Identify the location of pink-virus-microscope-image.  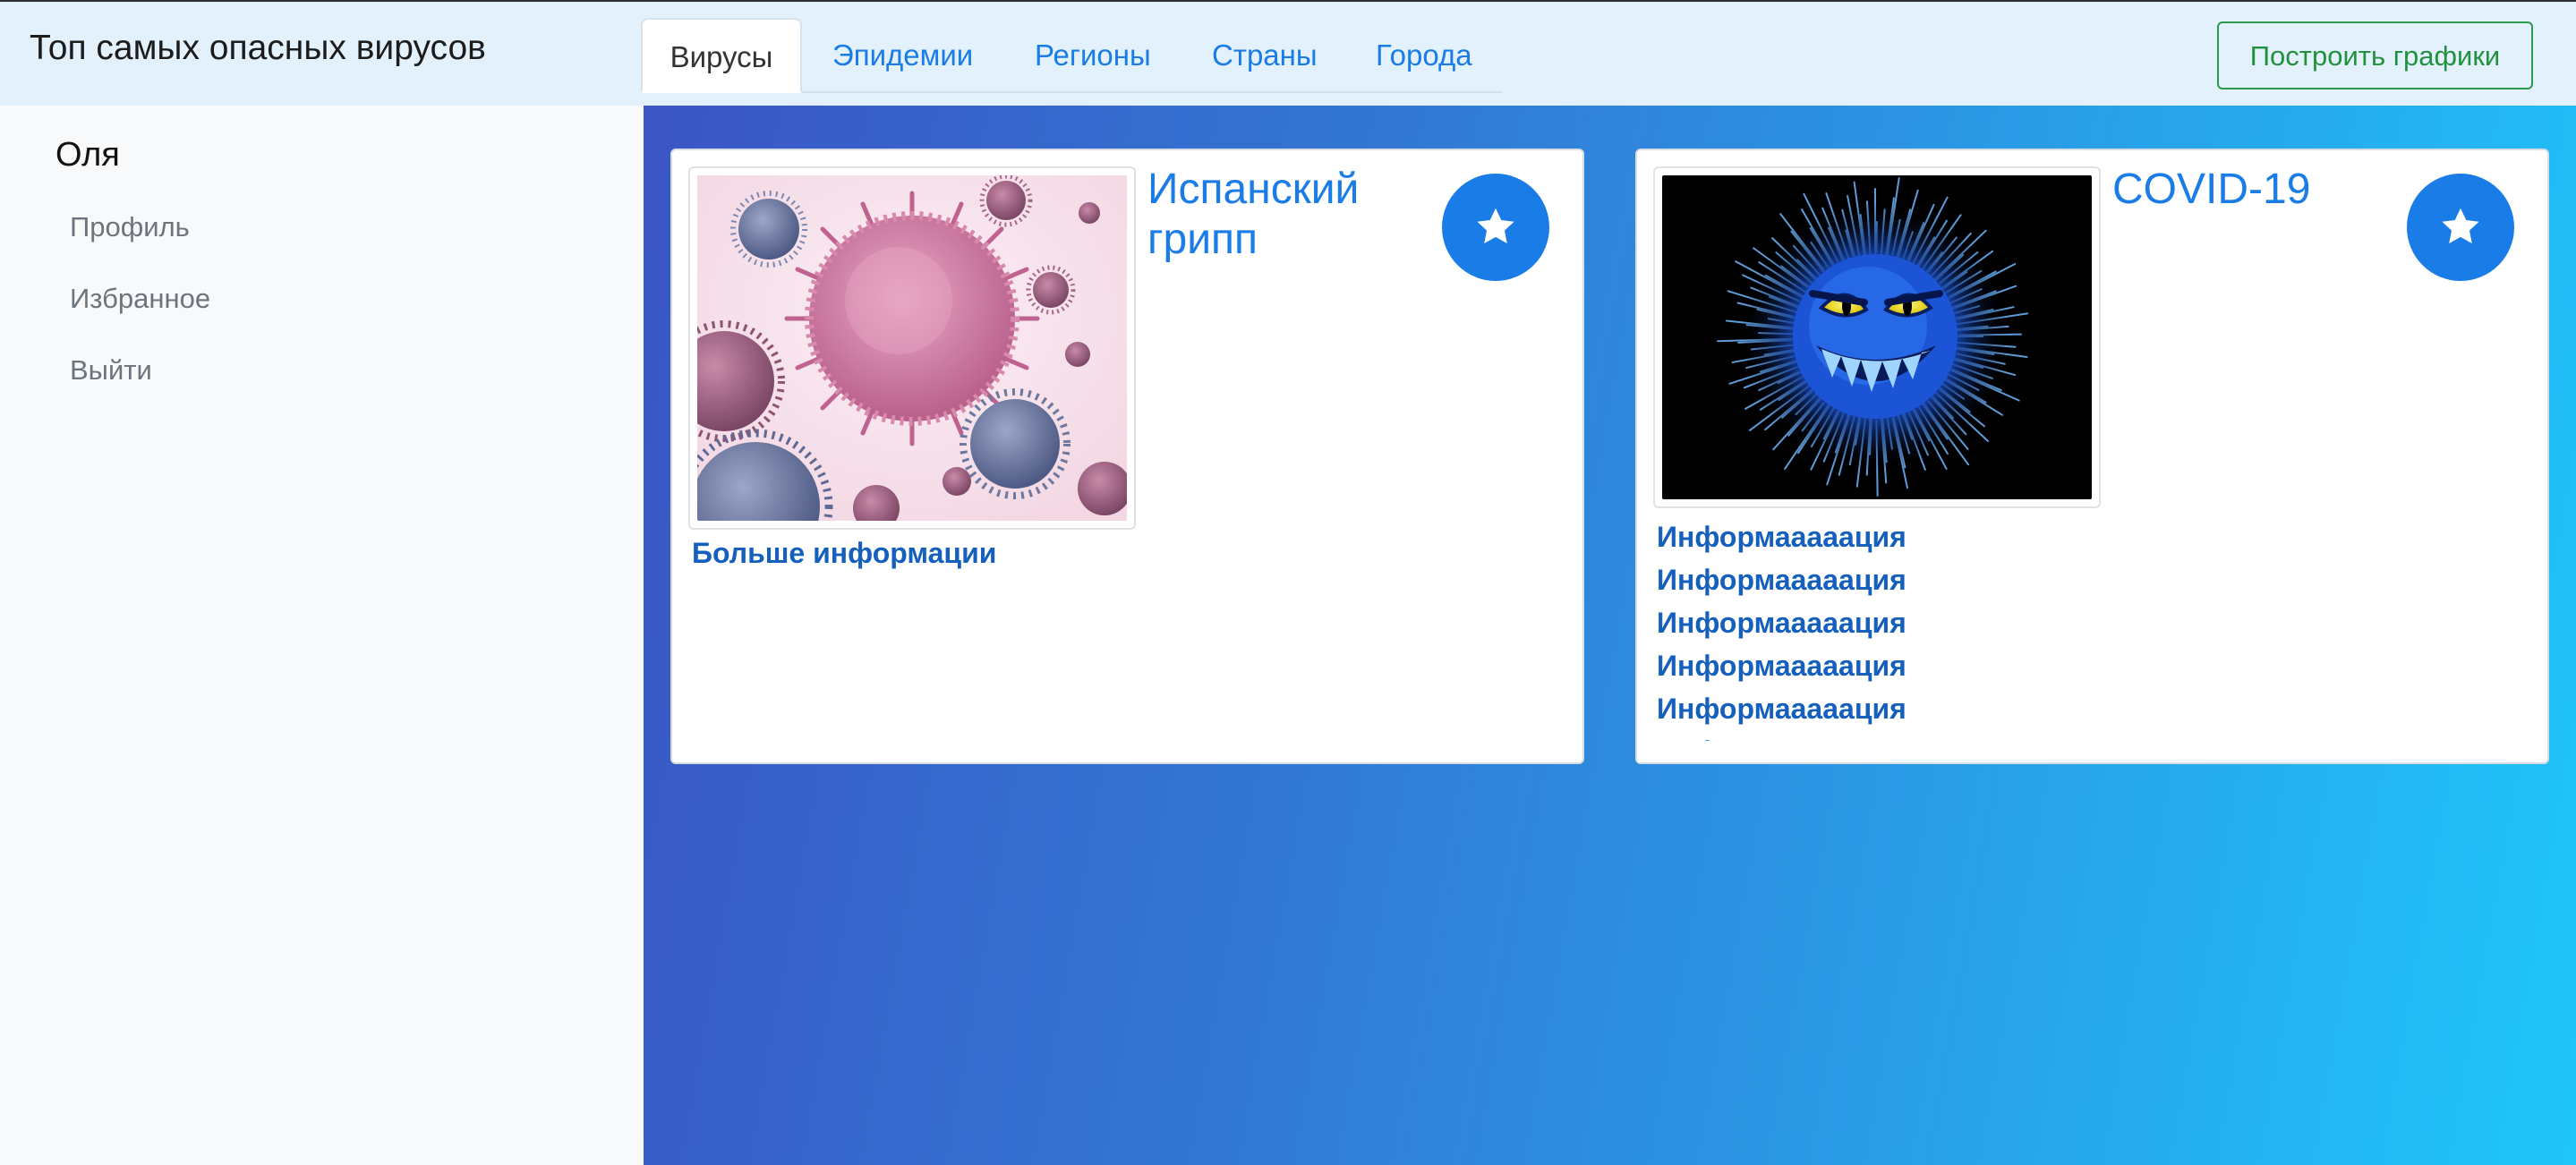
(912, 348).